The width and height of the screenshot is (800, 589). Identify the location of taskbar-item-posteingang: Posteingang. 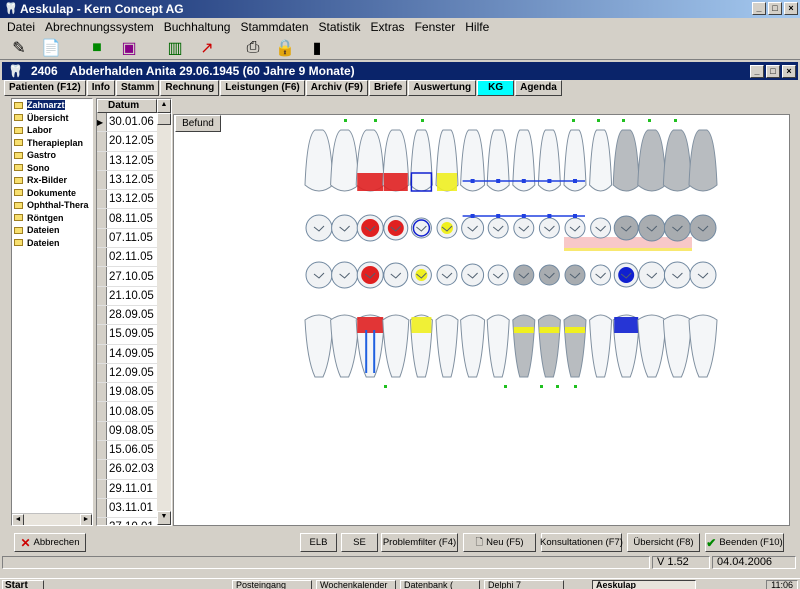
(272, 584).